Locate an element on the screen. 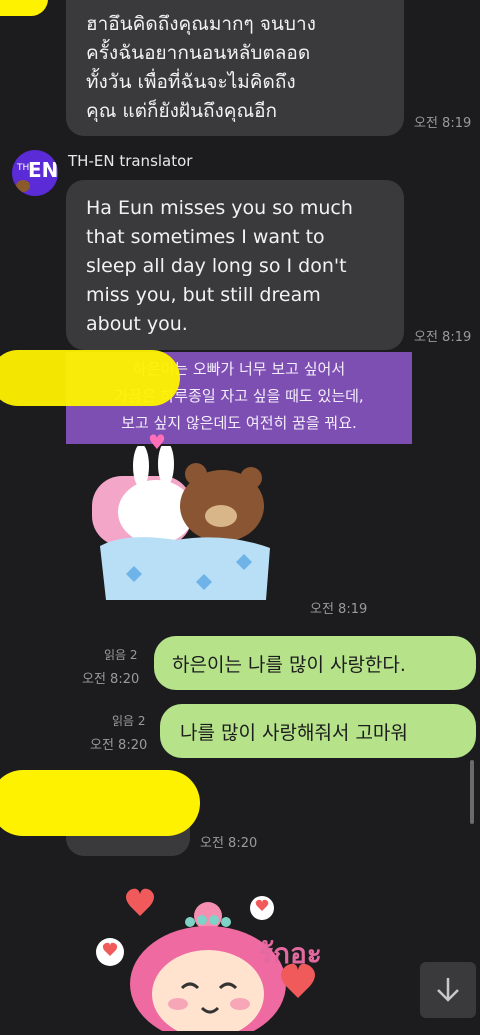 The image size is (480, 1035). sticker-bunny-bear-bed is located at coordinates (181, 524).